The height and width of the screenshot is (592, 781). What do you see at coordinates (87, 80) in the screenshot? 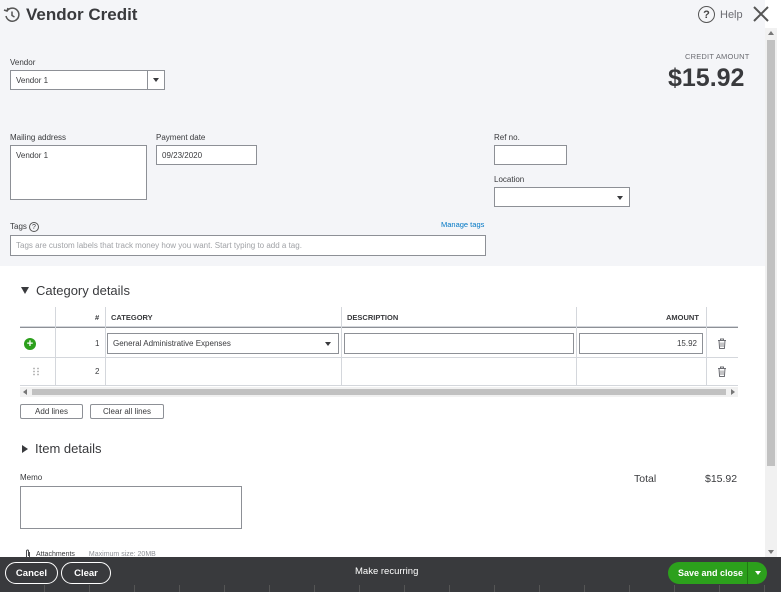
I see `vendor-select: Vendor 1` at bounding box center [87, 80].